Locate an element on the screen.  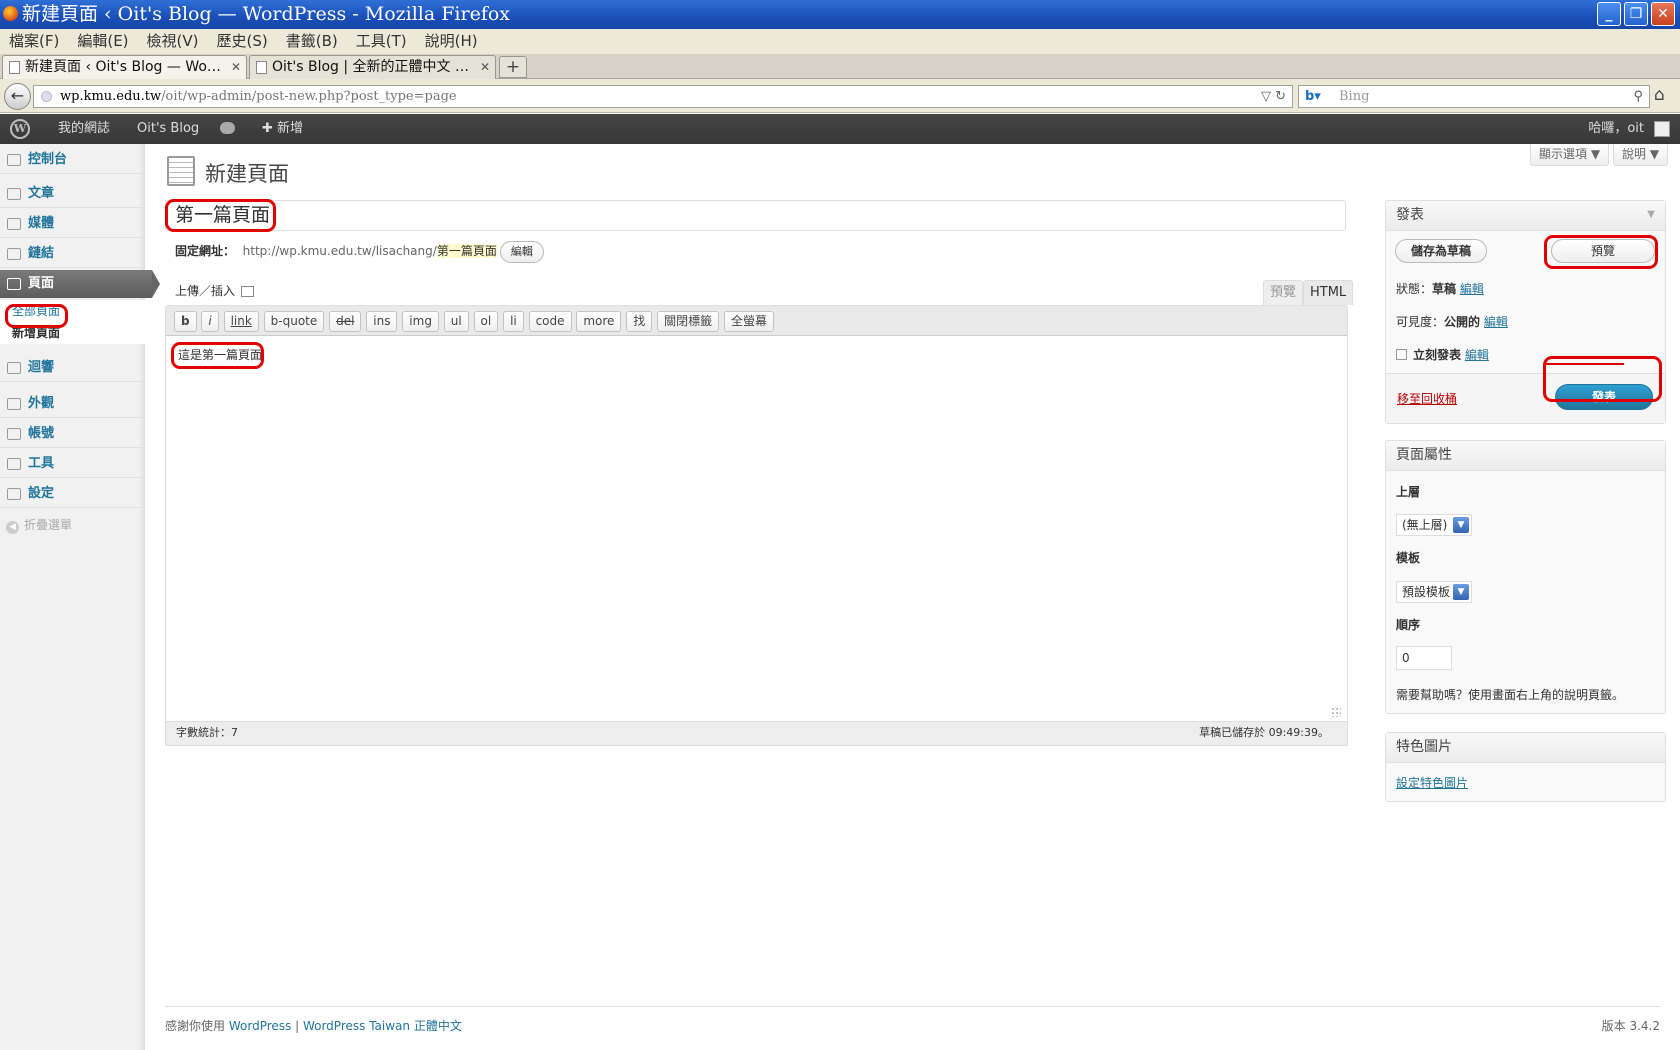
highlight-annotation is located at coordinates (1602, 379).